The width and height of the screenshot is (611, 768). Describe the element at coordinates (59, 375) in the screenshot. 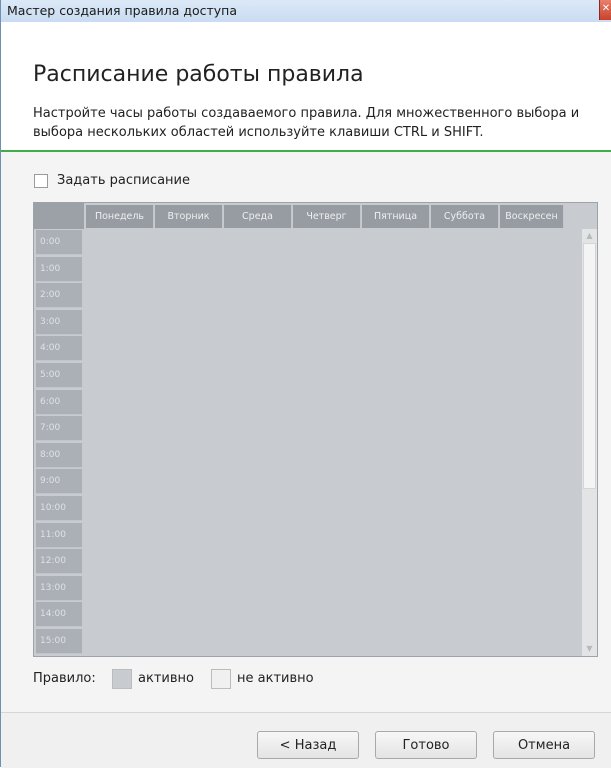

I see `hour-row-label: 5:00` at that location.